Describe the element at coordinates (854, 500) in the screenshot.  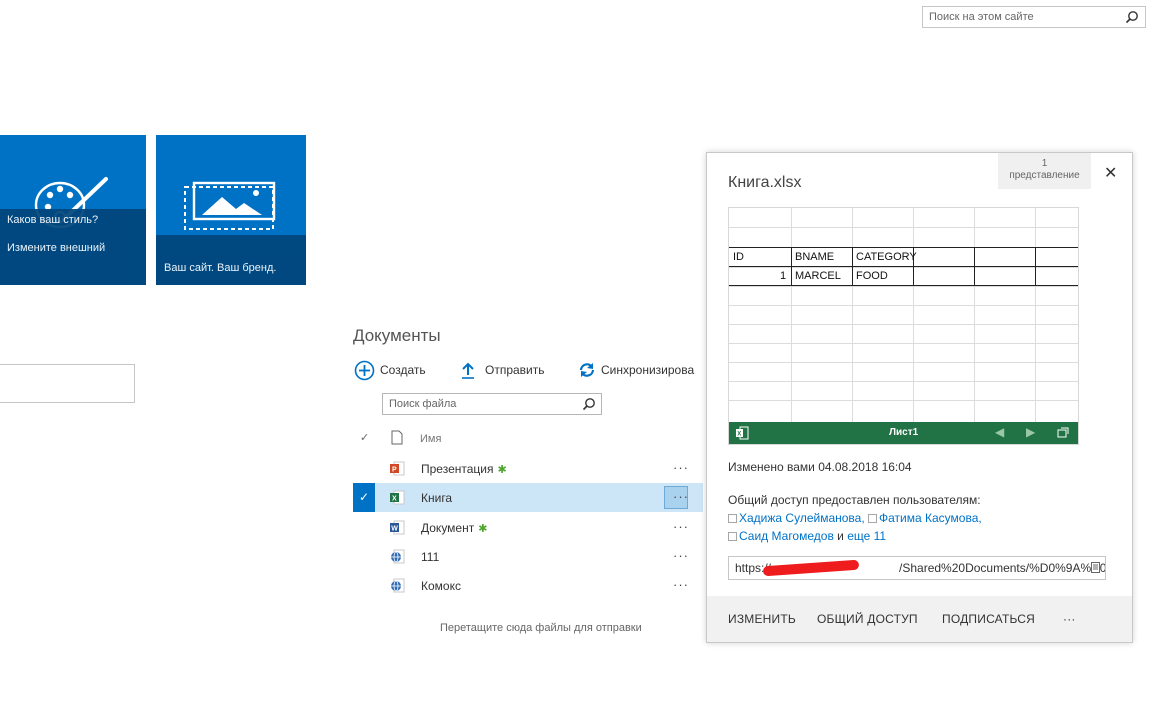
I see `shared-label: Общий доступ предоставлен пользователям:` at that location.